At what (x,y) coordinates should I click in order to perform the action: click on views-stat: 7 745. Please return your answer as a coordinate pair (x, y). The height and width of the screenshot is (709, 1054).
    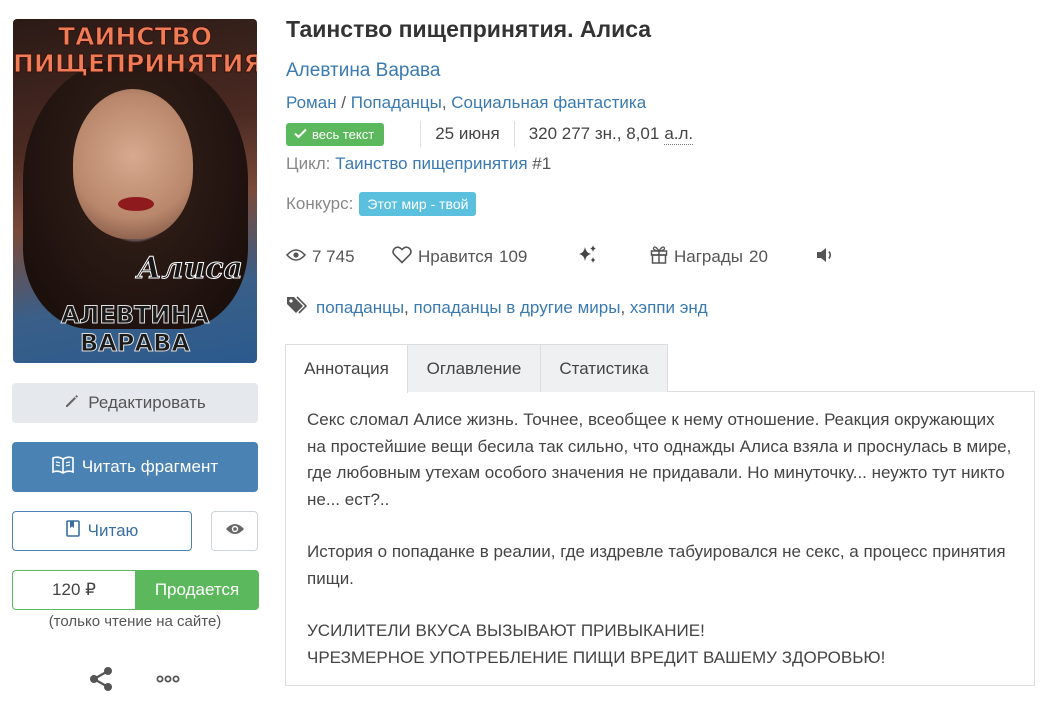
    Looking at the image, I should click on (320, 257).